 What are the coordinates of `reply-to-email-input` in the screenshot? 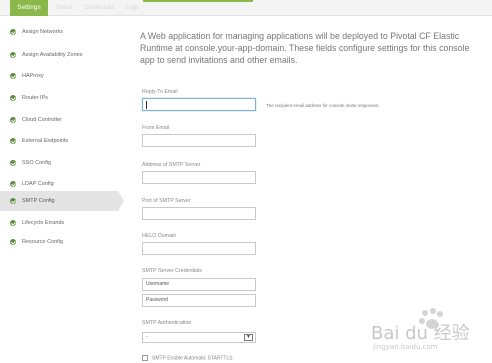 It's located at (199, 104).